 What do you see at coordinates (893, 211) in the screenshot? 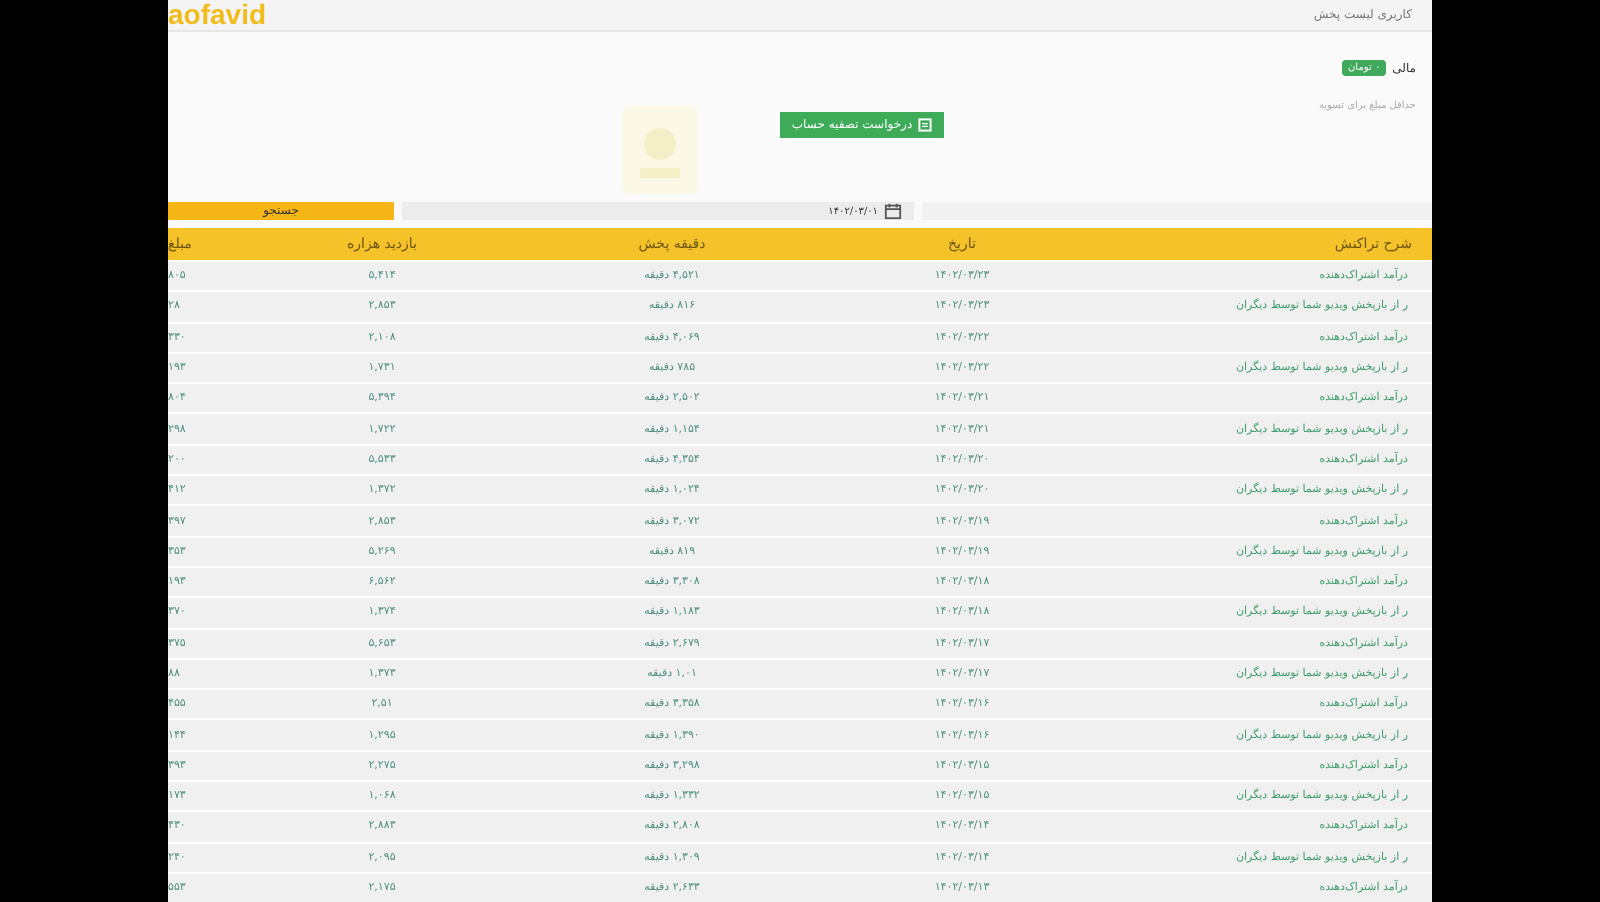
I see `calendar-icon` at bounding box center [893, 211].